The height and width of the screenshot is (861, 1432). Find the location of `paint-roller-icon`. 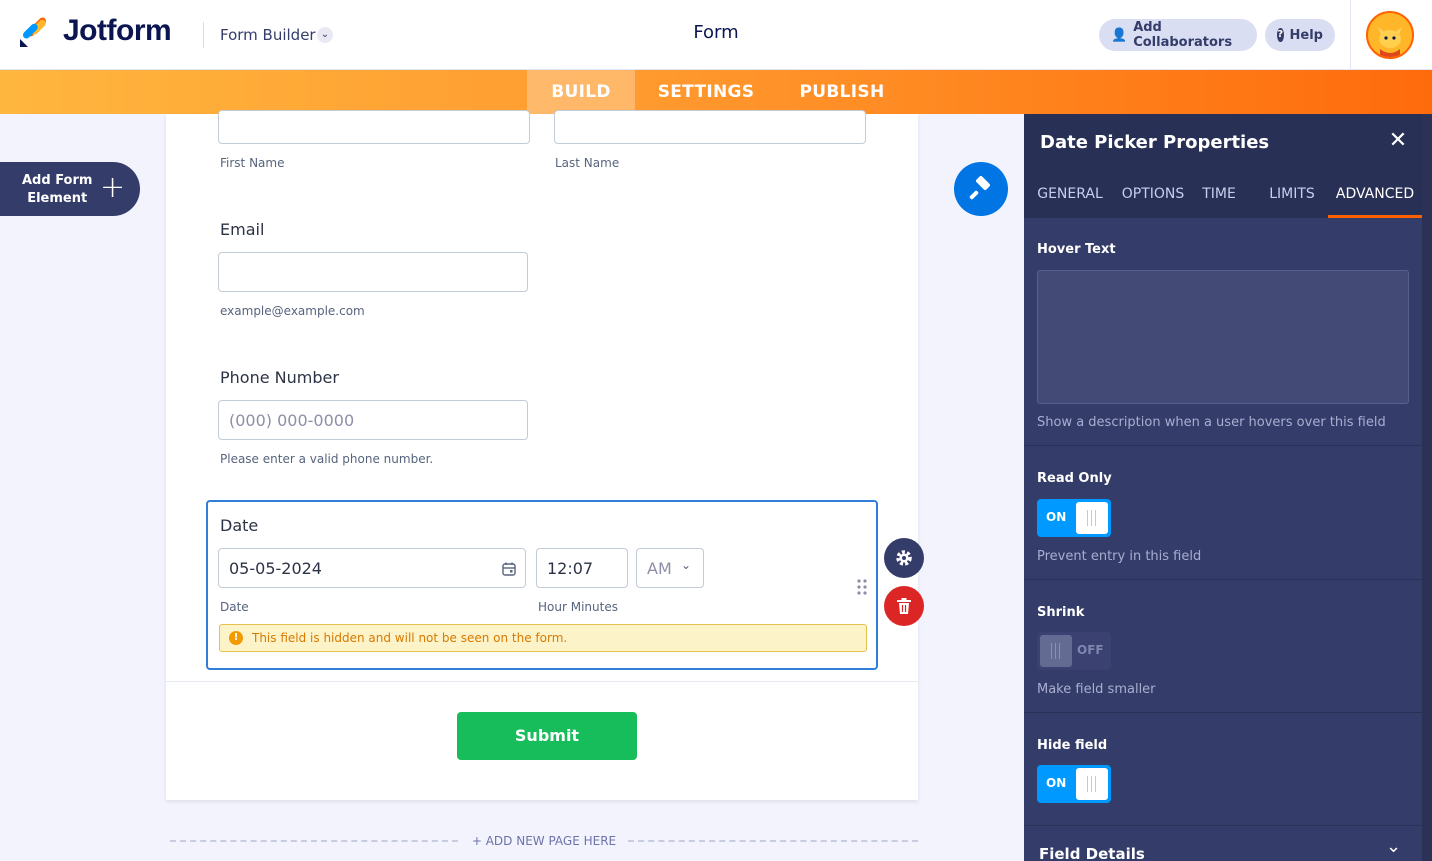

paint-roller-icon is located at coordinates (979, 188).